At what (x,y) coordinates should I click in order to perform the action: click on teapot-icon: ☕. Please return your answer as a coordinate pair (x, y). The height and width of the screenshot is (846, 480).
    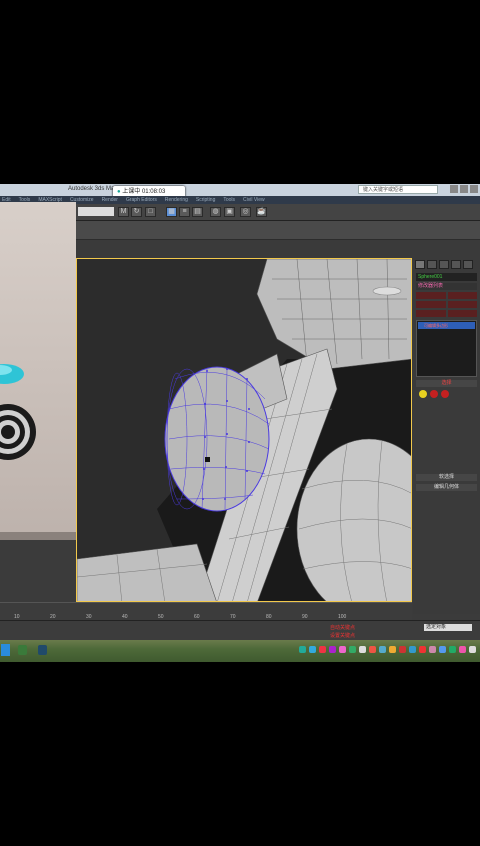
    Looking at the image, I should click on (261, 212).